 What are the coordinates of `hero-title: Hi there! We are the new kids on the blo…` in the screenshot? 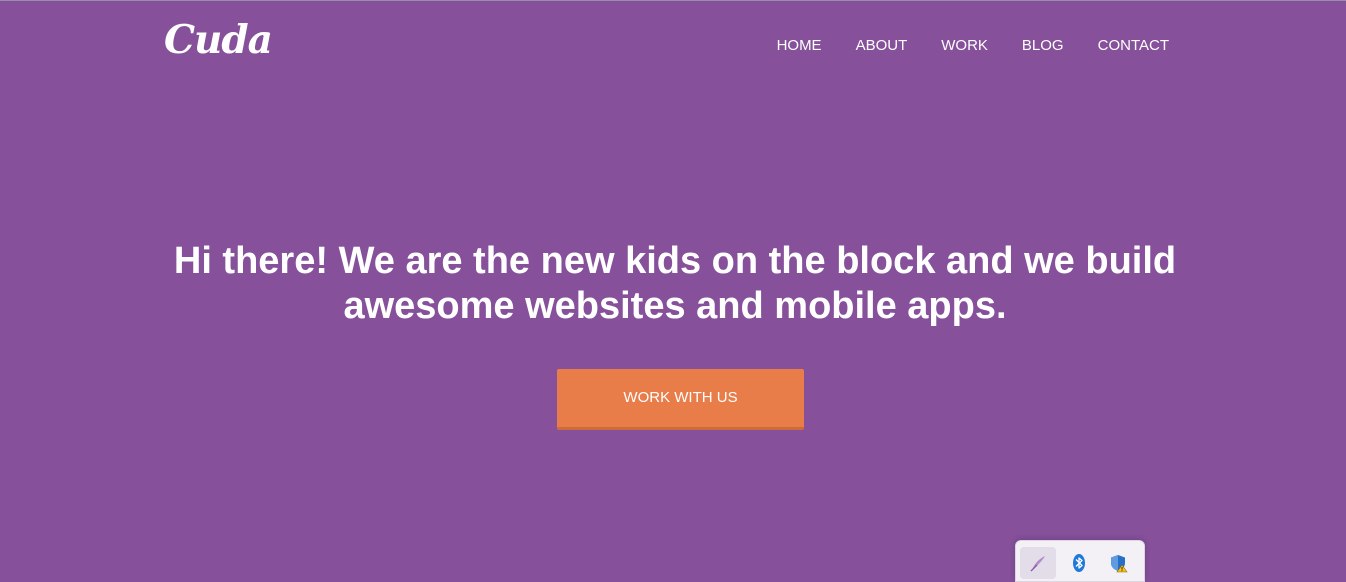 It's located at (675, 283).